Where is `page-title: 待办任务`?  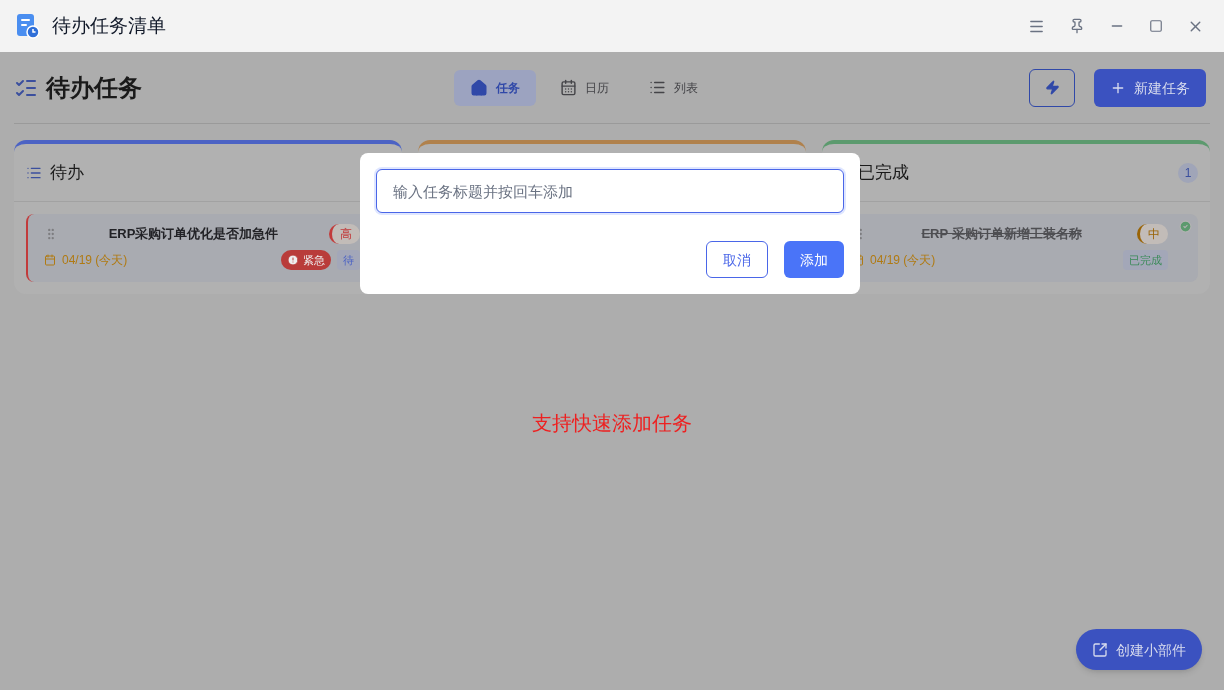 page-title: 待办任务 is located at coordinates (94, 87).